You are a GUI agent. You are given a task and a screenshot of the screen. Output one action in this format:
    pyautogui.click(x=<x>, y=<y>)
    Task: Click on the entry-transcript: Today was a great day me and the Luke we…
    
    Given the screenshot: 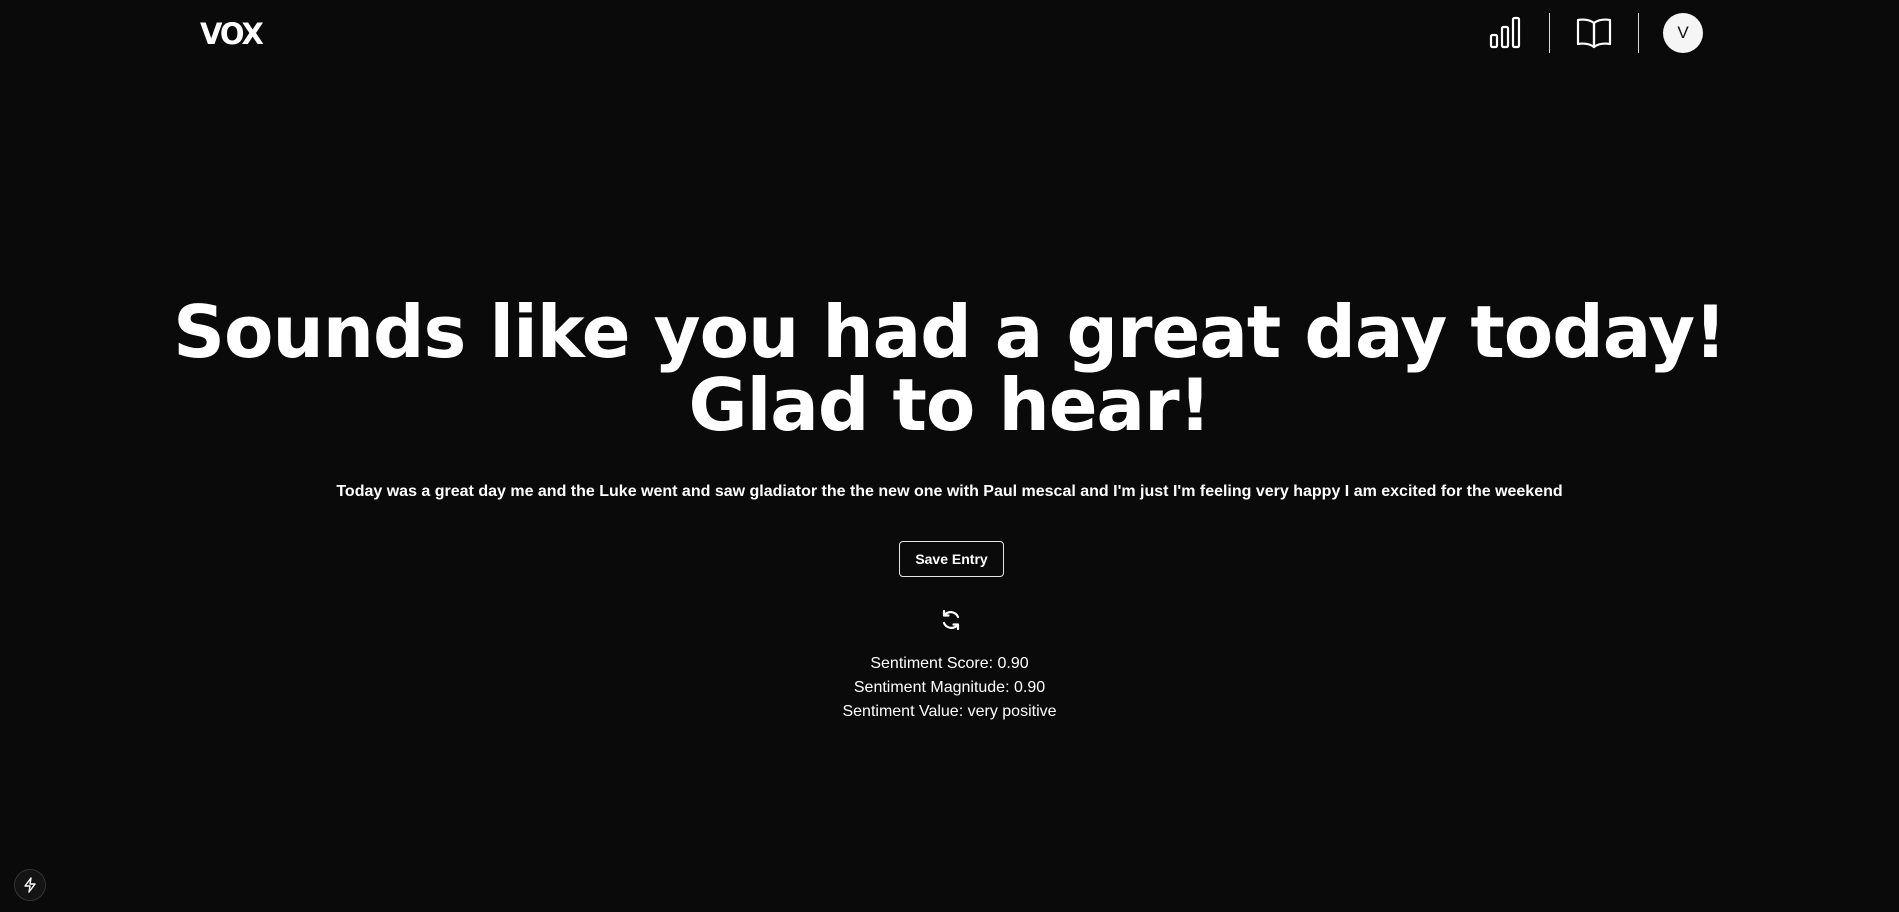 What is the action you would take?
    pyautogui.click(x=949, y=491)
    